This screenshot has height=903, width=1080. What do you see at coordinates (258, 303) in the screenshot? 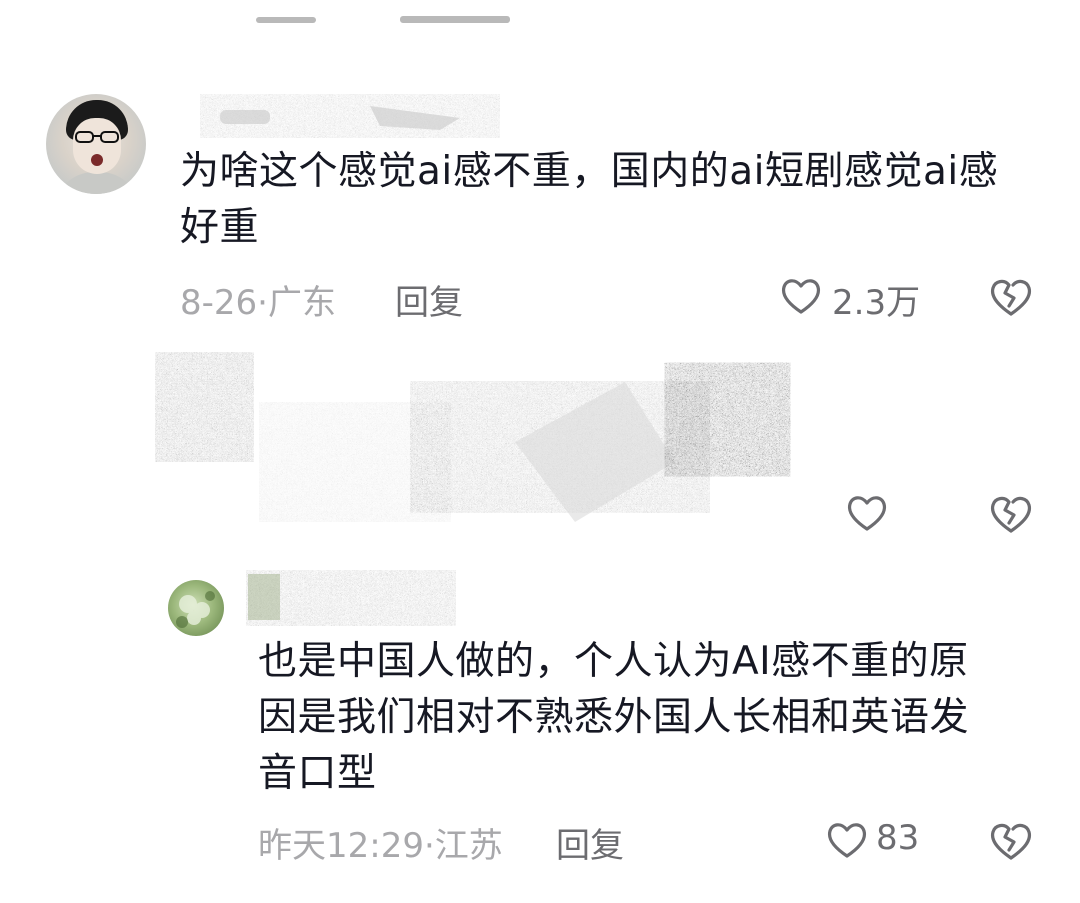
I see `comment-date-location: 8-26·广东` at bounding box center [258, 303].